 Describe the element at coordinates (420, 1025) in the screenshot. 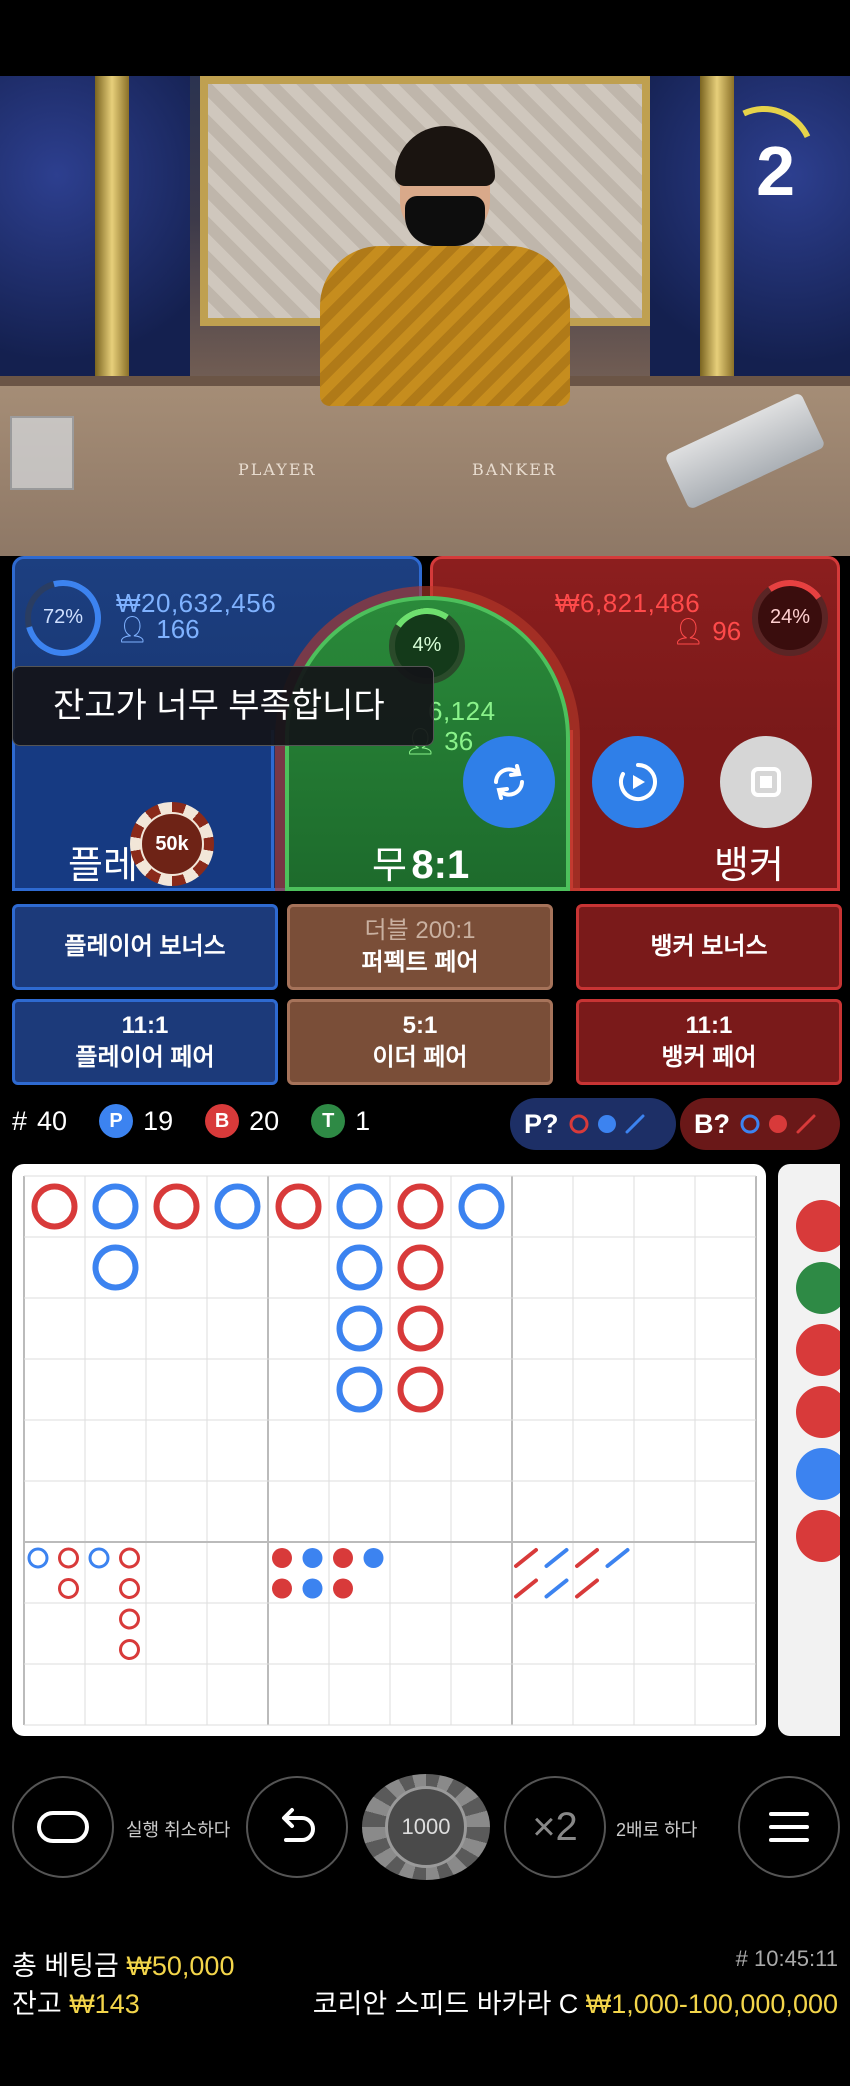

I see `either-pair-payout: 5:1` at that location.